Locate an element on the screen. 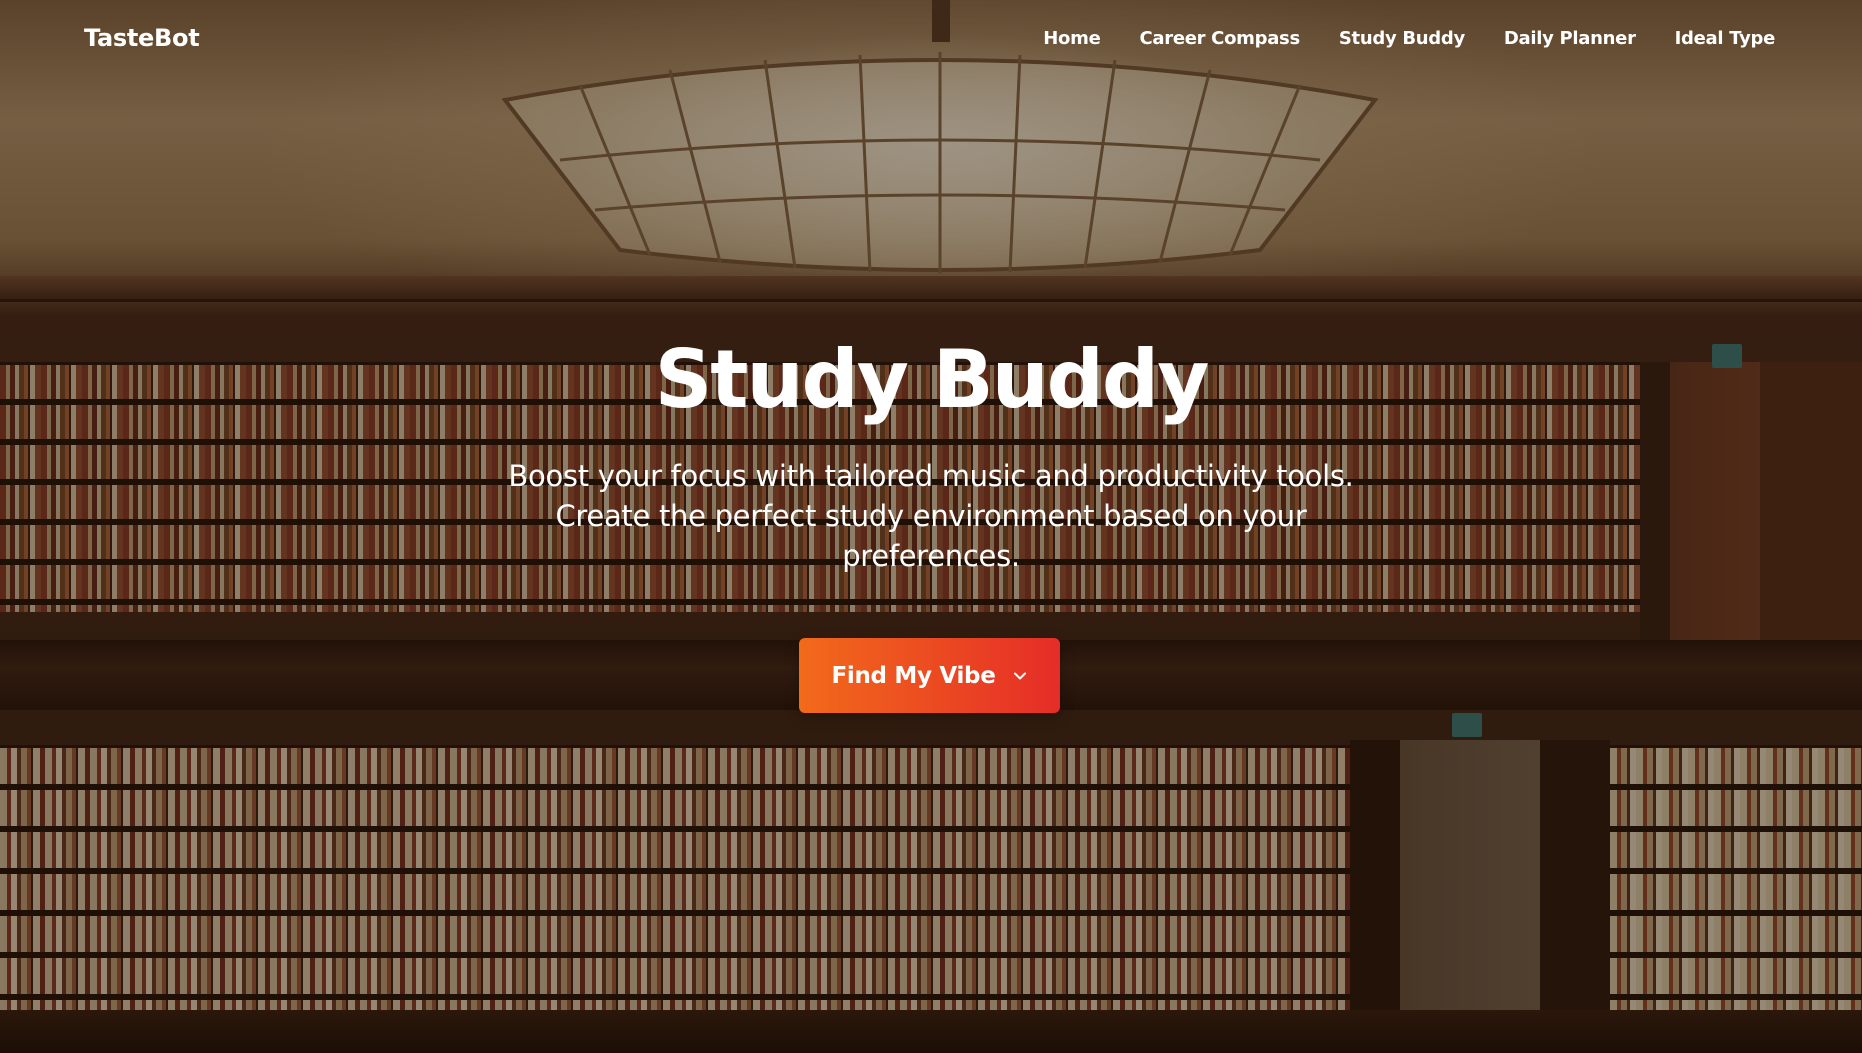 The image size is (1862, 1053). hero-title: Study Buddy is located at coordinates (932, 379).